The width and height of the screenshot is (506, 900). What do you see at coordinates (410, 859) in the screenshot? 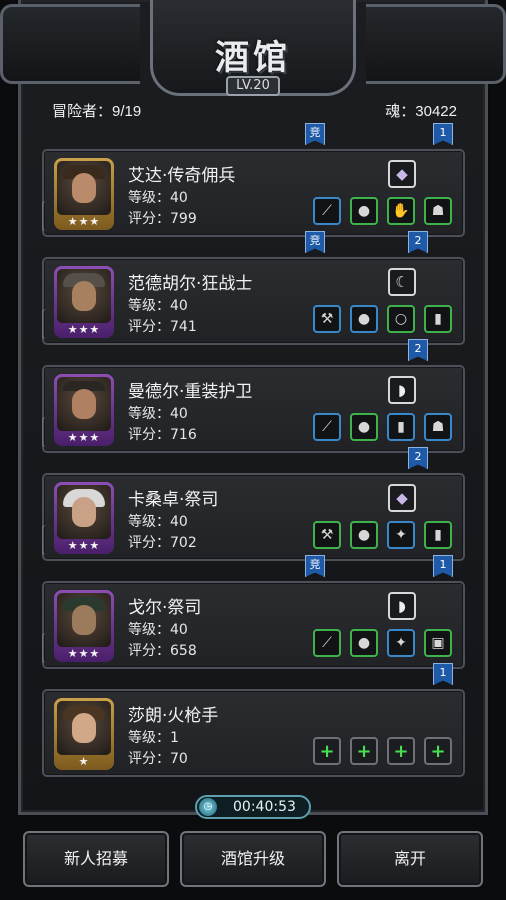
I see `leave-button: 离开` at bounding box center [410, 859].